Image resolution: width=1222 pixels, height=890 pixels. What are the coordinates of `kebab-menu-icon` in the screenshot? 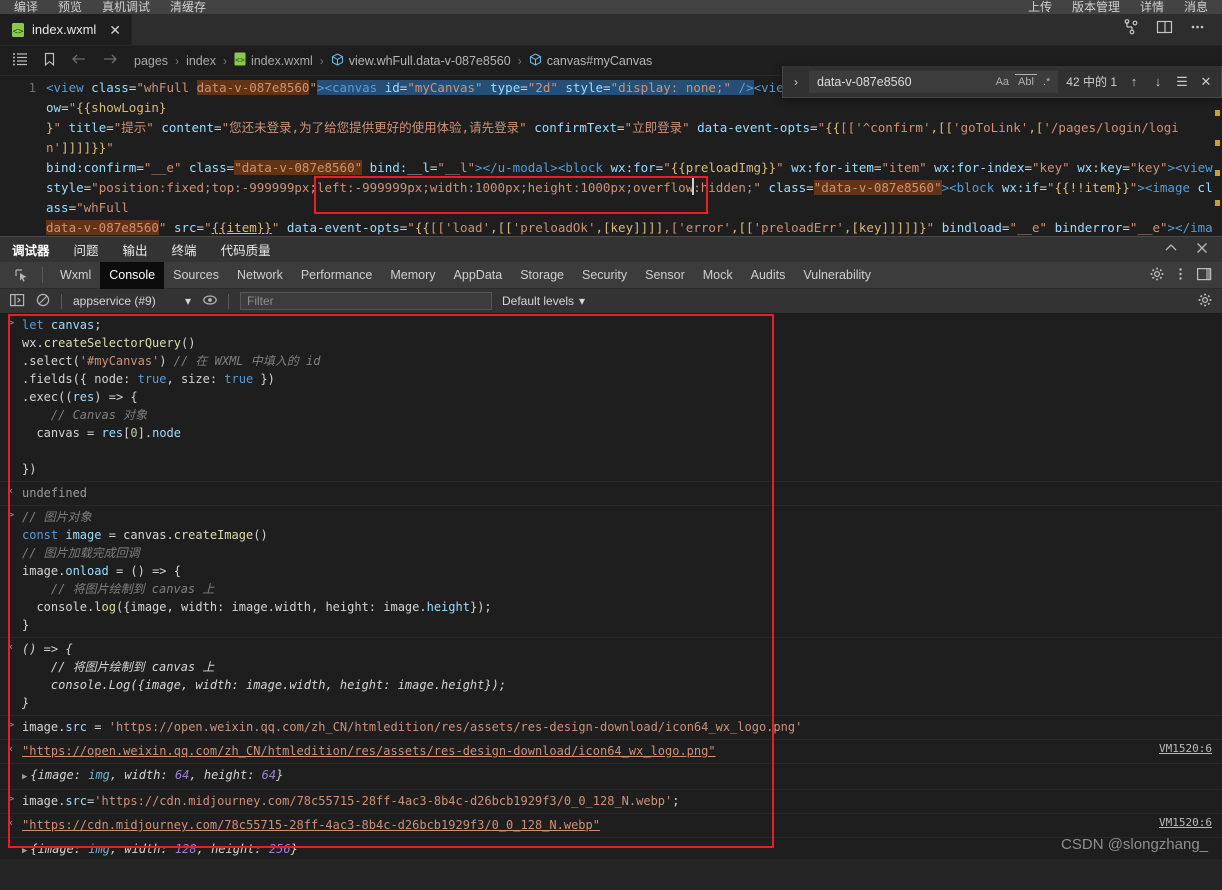 It's located at (1180, 275).